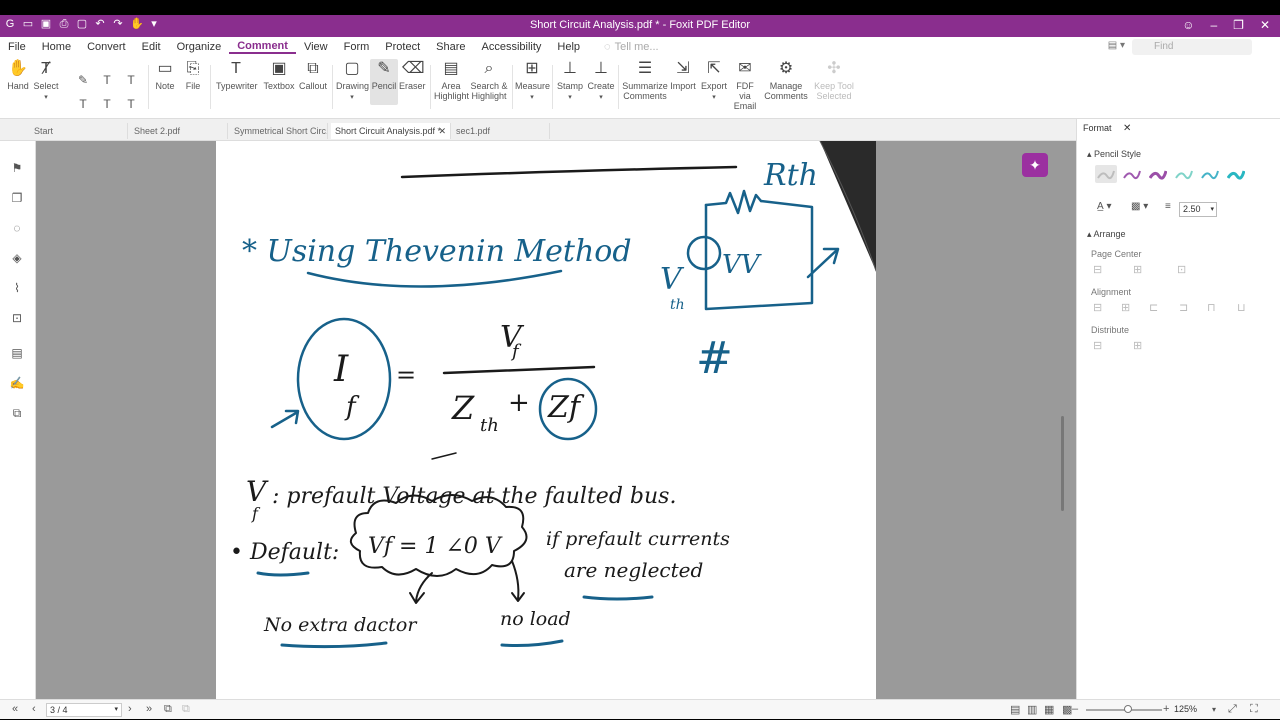 The image size is (1280, 720). What do you see at coordinates (165, 75) in the screenshot?
I see `note-tool: ▭ Note` at bounding box center [165, 75].